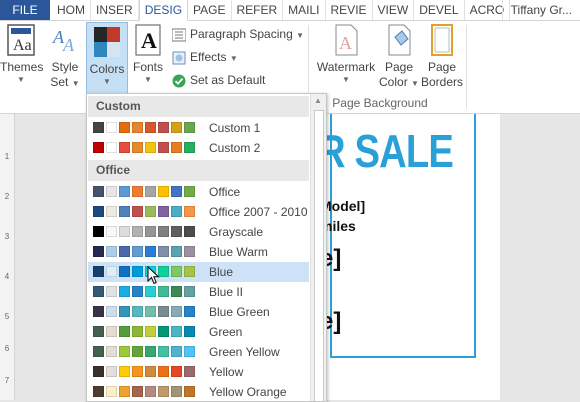 This screenshot has height=402, width=580. I want to click on watermark-icon: A, so click(346, 40).